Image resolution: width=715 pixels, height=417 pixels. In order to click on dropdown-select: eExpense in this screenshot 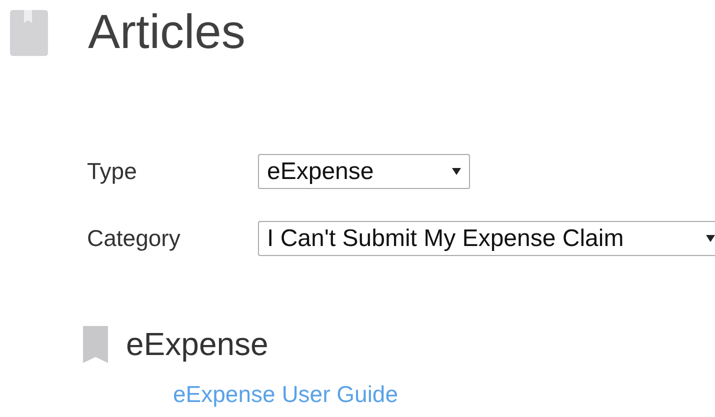, I will do `click(364, 171)`.